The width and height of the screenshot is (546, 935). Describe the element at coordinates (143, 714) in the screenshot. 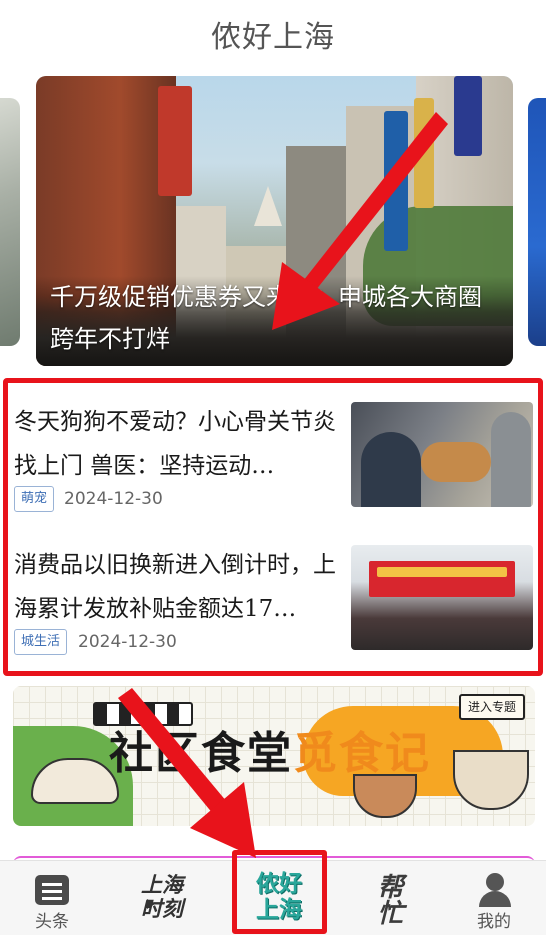

I see `awning-icon` at that location.